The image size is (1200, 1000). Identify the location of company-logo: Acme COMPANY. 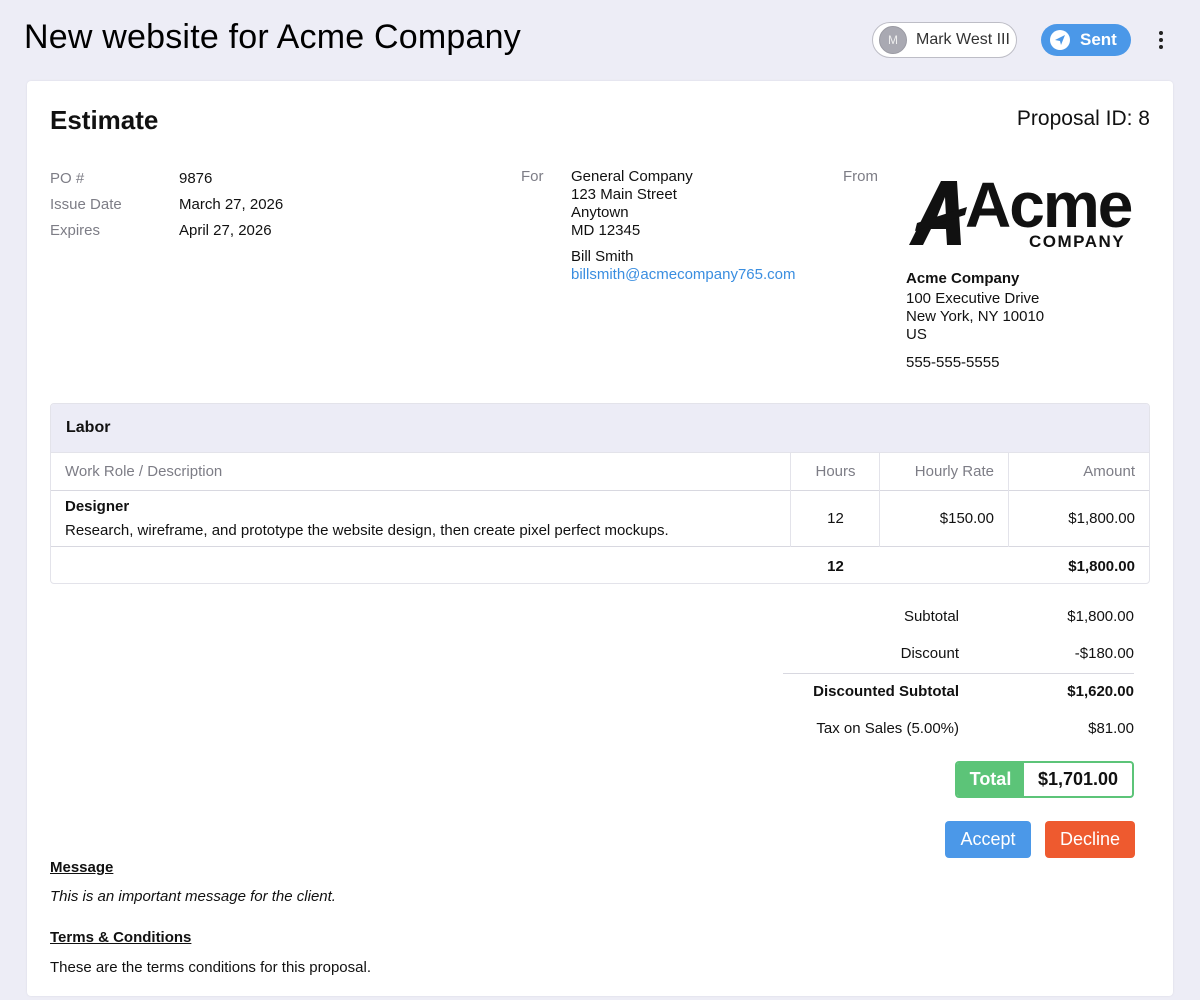
(1029, 210).